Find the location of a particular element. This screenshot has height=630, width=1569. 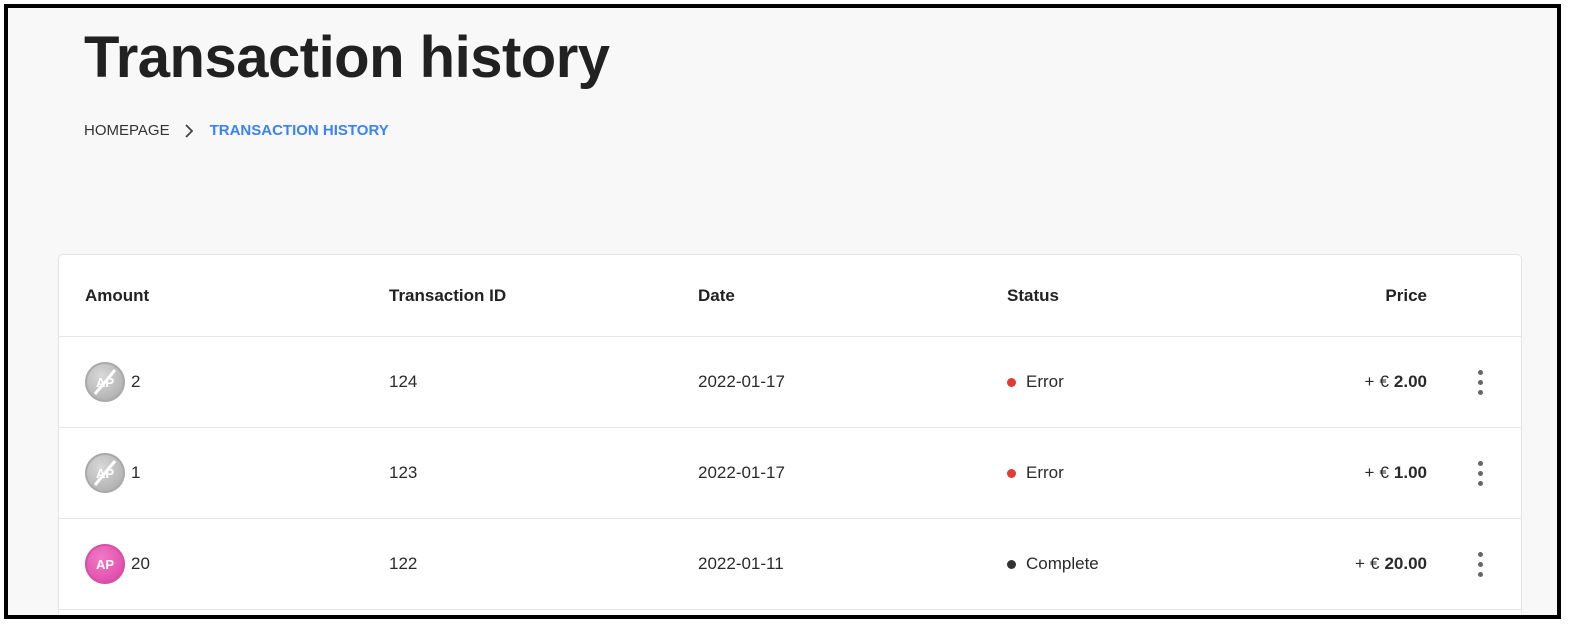

breadcrumb-current: TRANSACTION HISTORY is located at coordinates (299, 130).